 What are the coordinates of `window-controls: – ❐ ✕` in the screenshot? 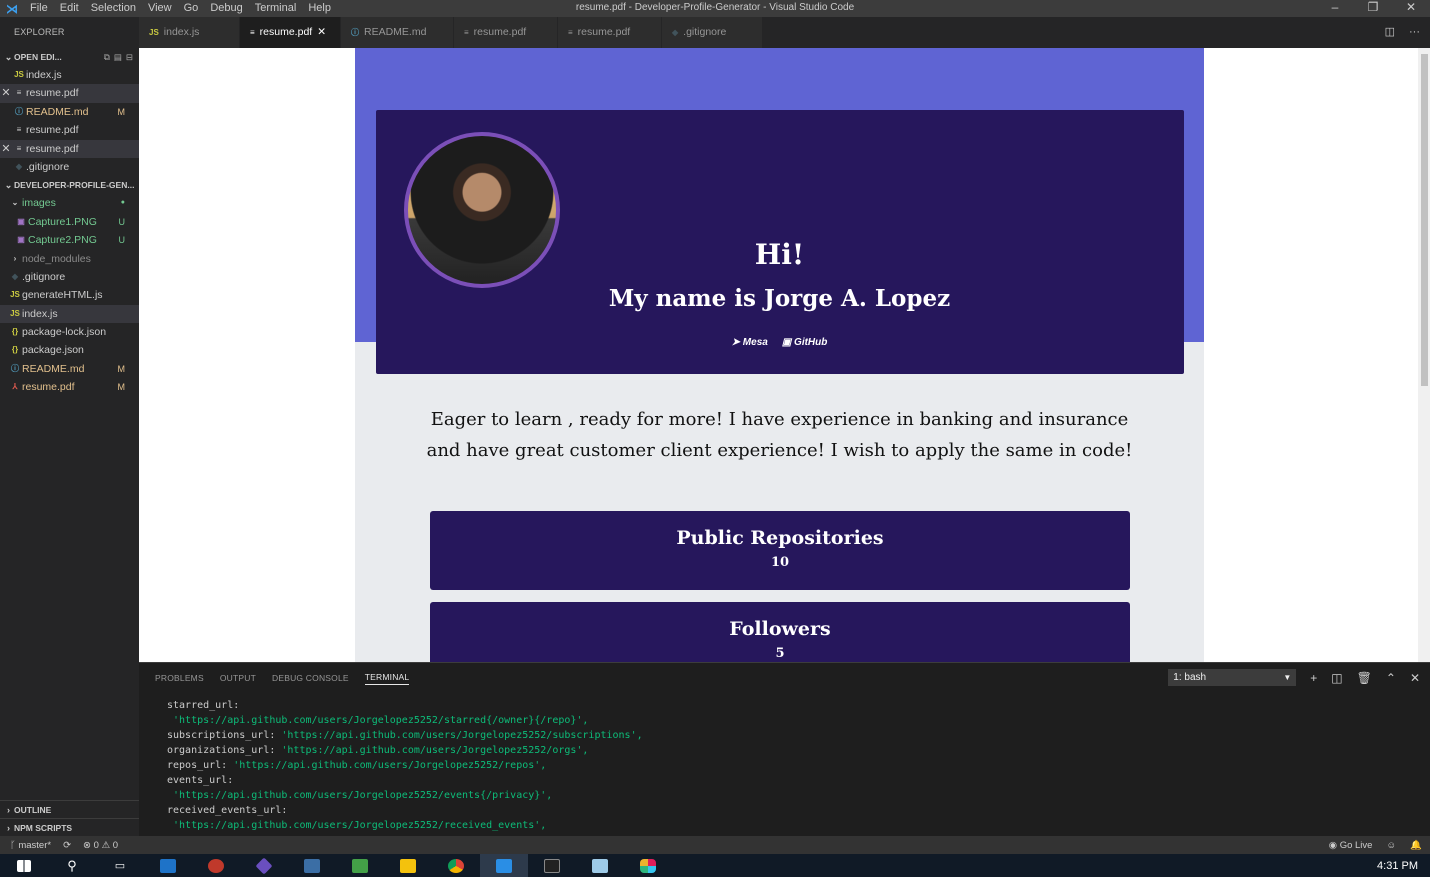 It's located at (1373, 8).